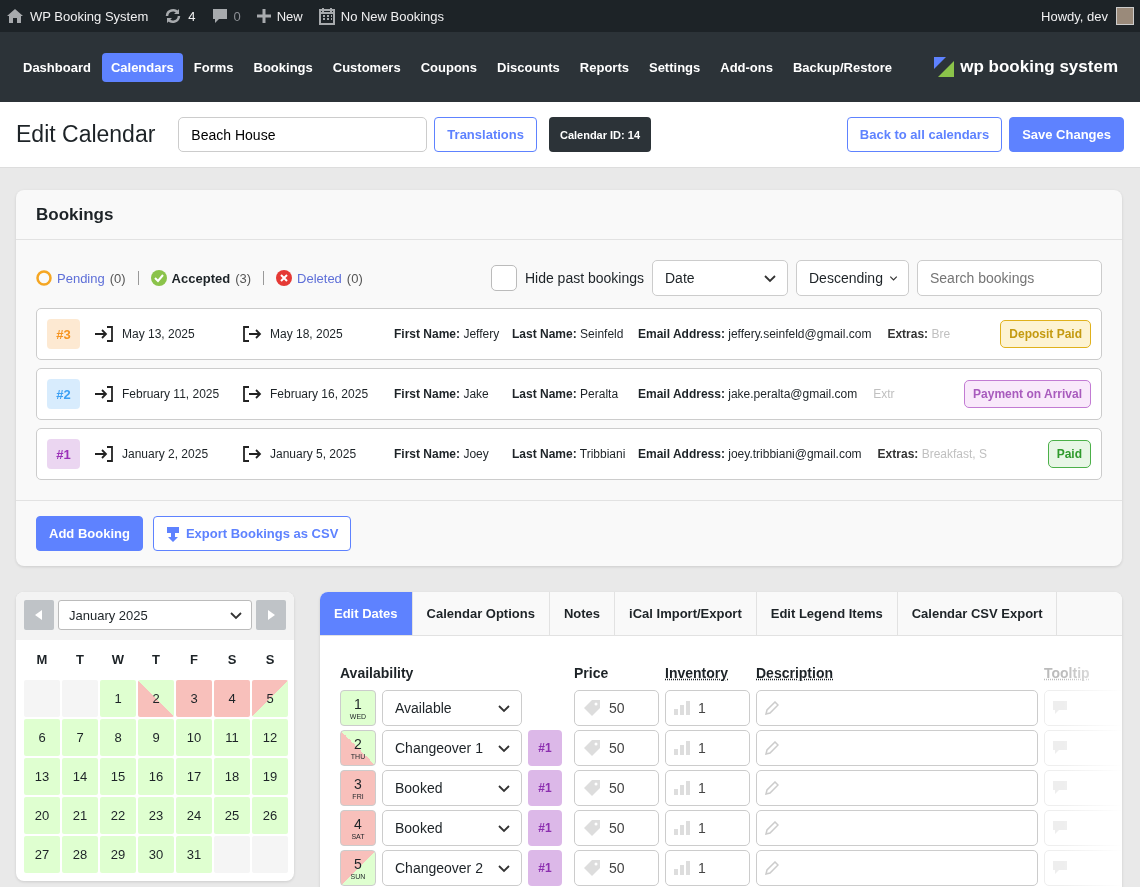 This screenshot has width=1140, height=887. I want to click on calendar-day: 27, so click(42, 854).